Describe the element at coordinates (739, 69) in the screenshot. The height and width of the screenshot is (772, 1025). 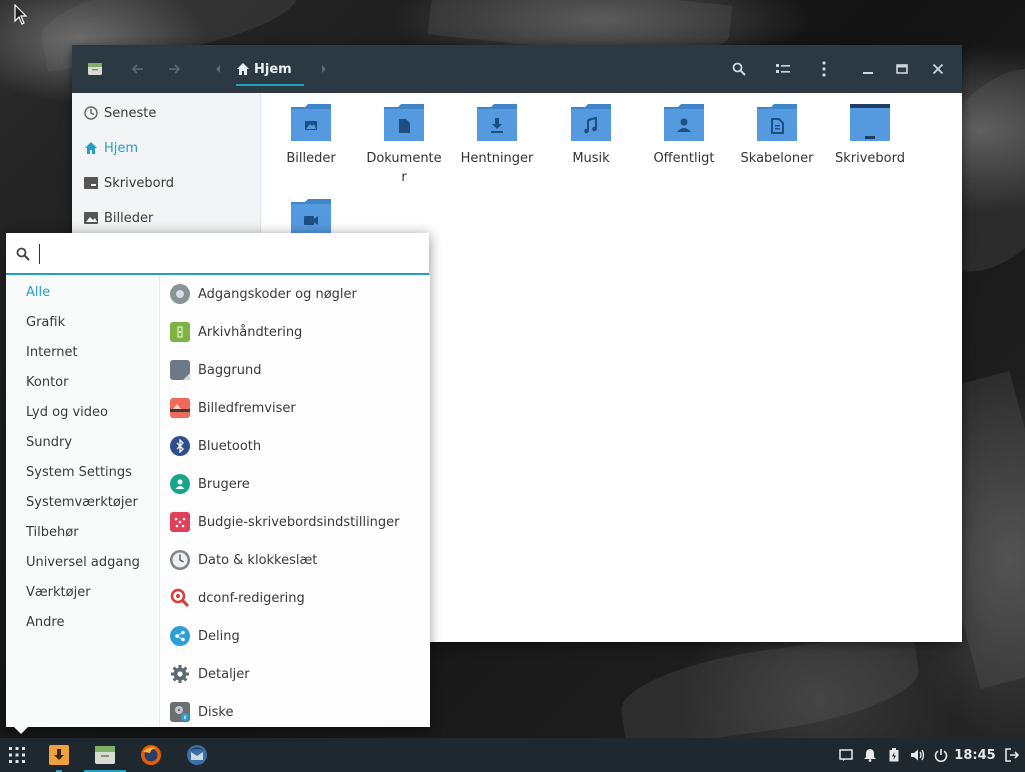
I see `search-button` at that location.